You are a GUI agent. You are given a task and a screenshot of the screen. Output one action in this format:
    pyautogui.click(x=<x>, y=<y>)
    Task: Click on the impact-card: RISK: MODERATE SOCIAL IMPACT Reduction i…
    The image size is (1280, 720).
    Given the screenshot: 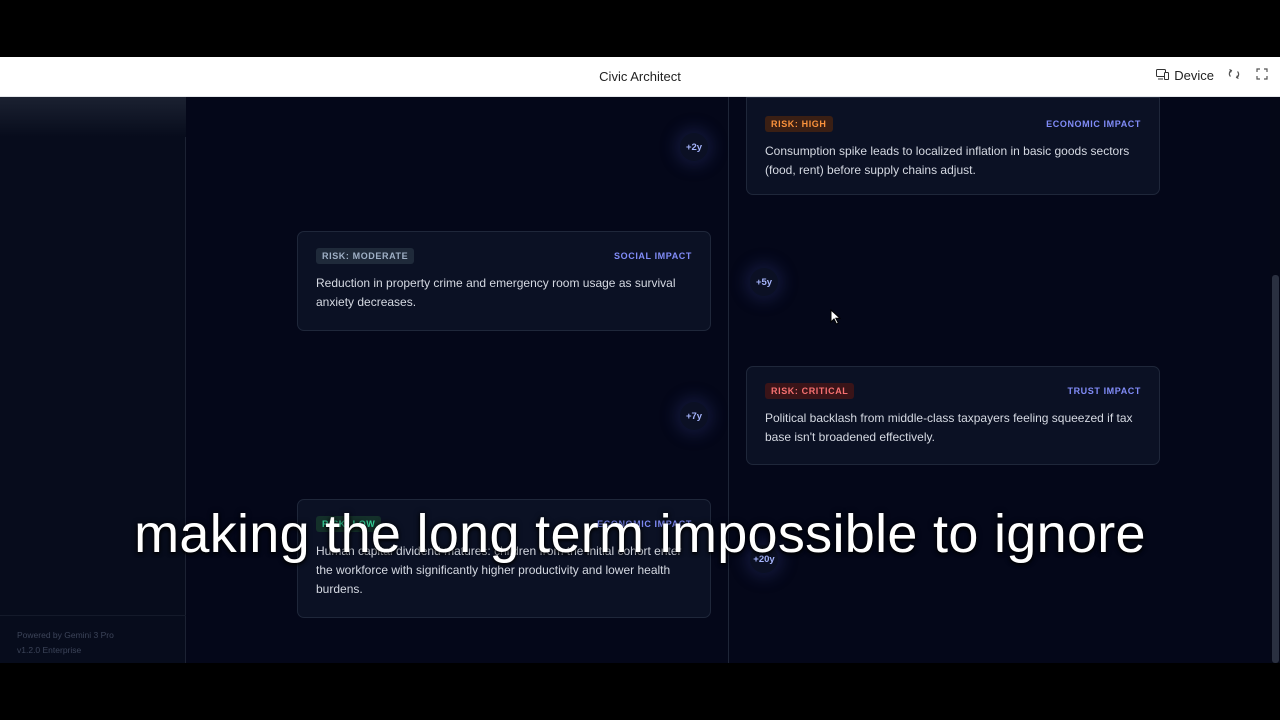 What is the action you would take?
    pyautogui.click(x=504, y=281)
    